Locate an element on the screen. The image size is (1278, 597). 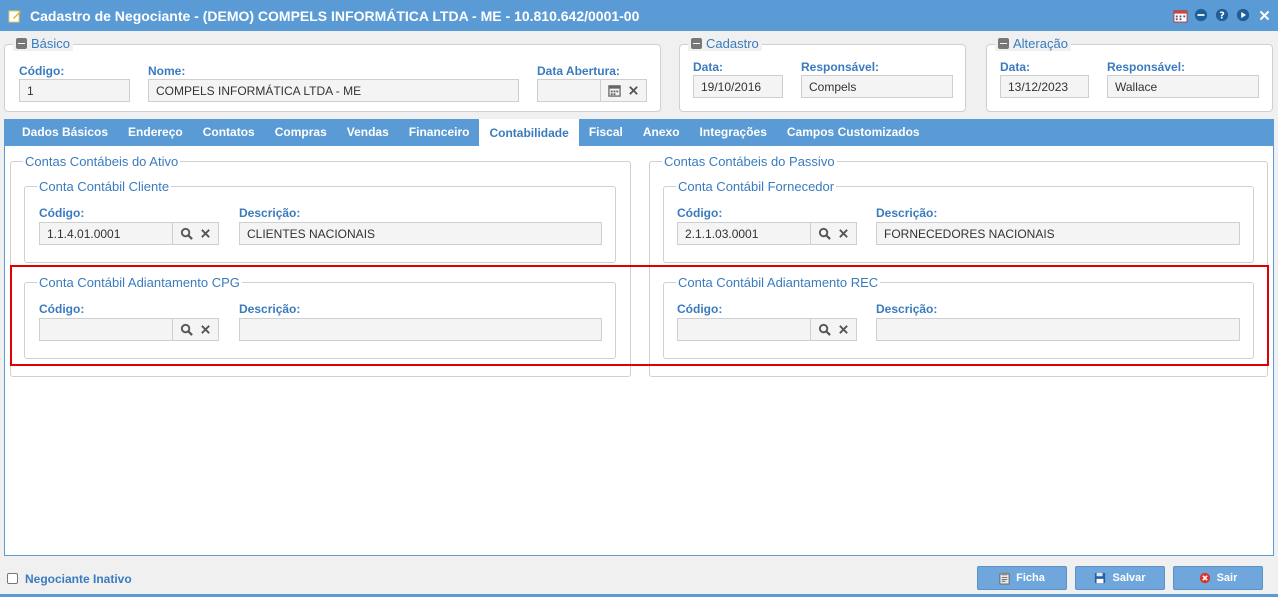
ativo-legend: Contas Contábeis do Ativo is located at coordinates (102, 161).